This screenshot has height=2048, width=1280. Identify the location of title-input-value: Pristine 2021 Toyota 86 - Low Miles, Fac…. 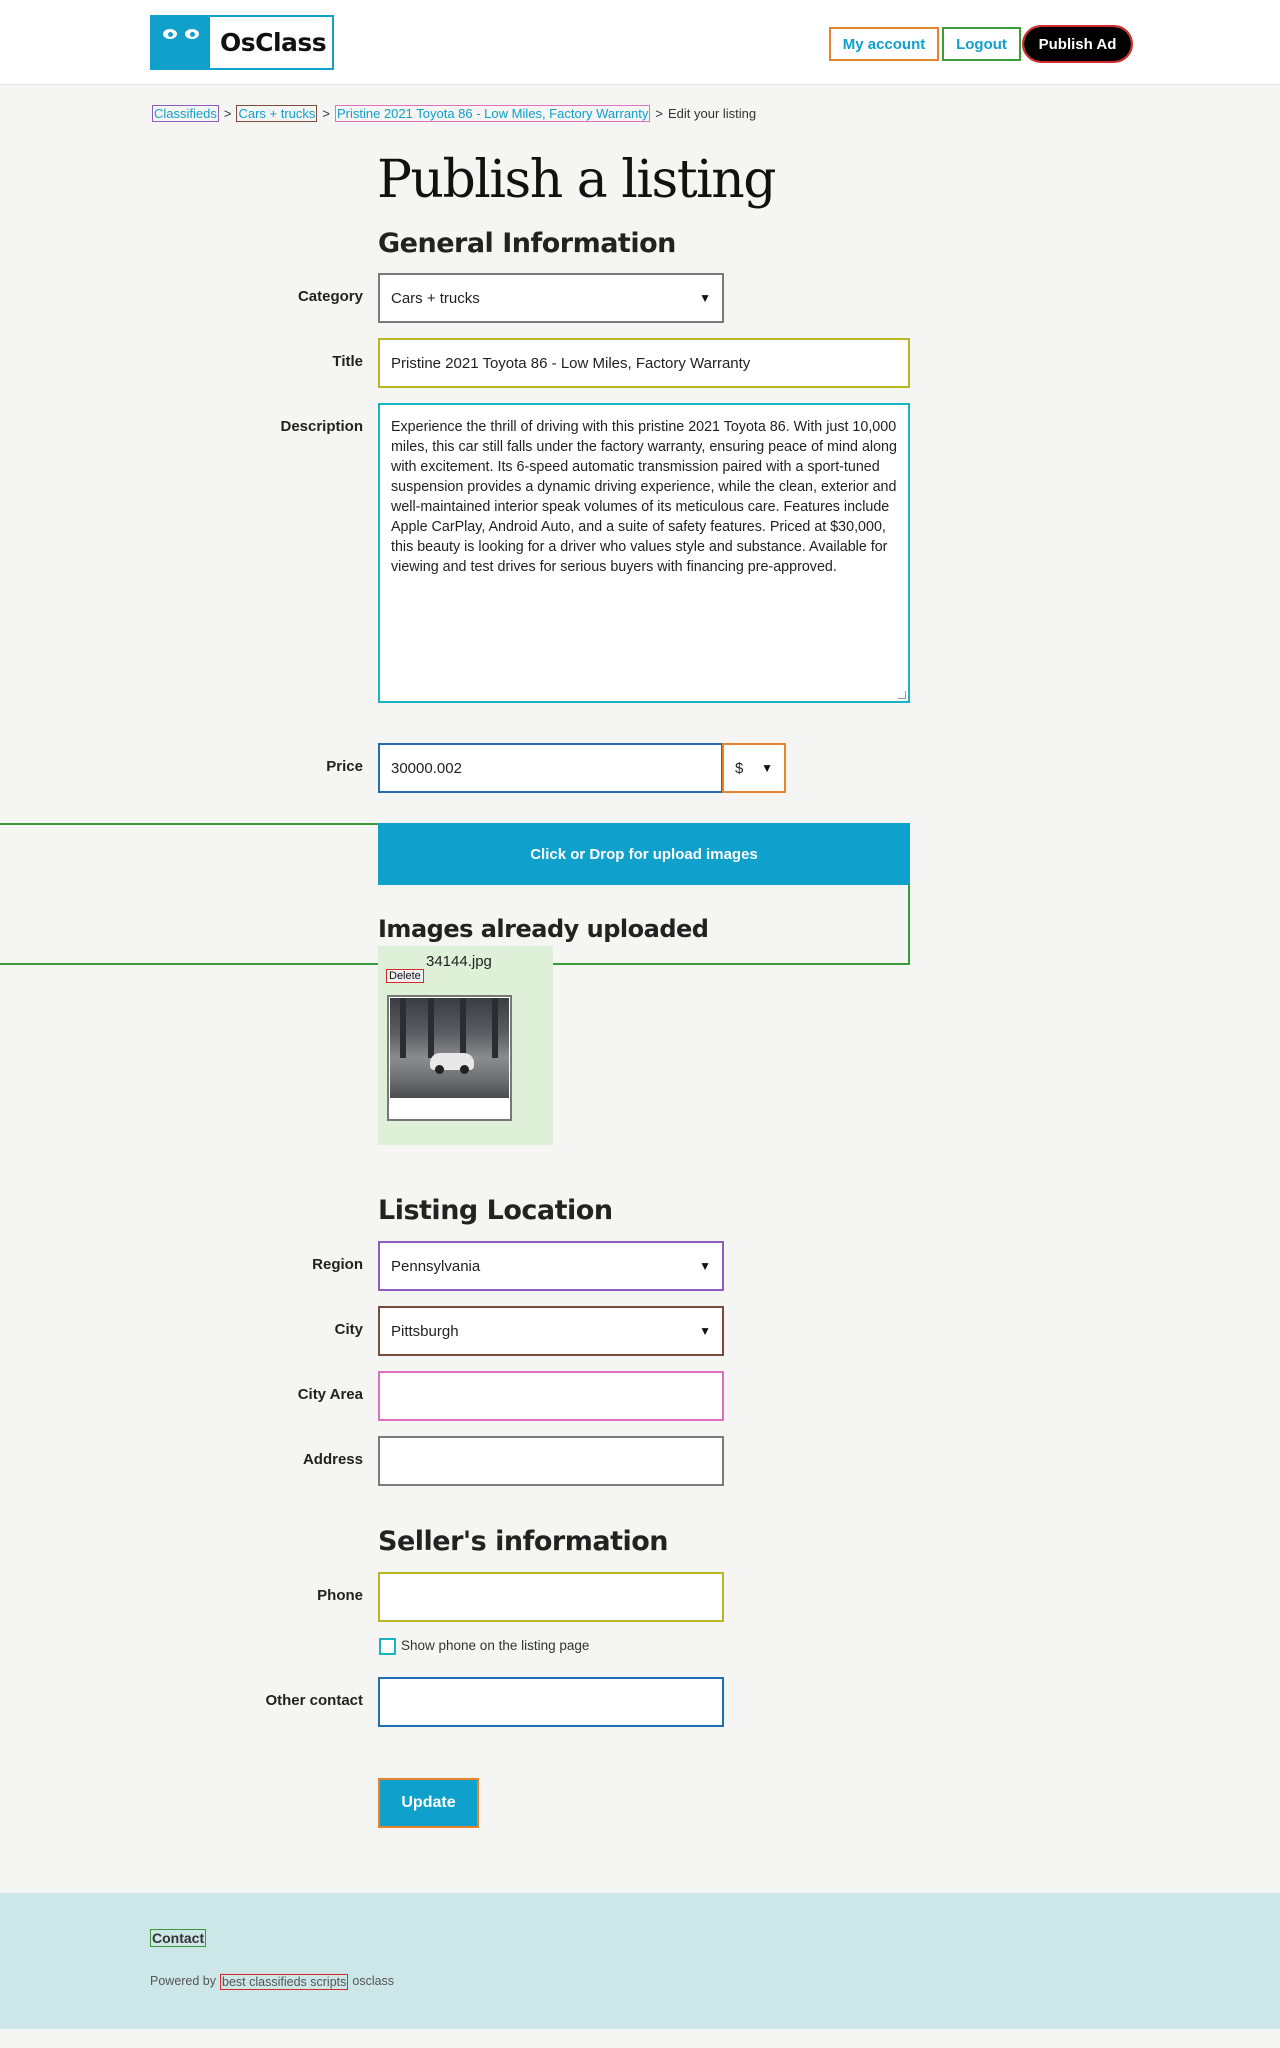
(571, 363).